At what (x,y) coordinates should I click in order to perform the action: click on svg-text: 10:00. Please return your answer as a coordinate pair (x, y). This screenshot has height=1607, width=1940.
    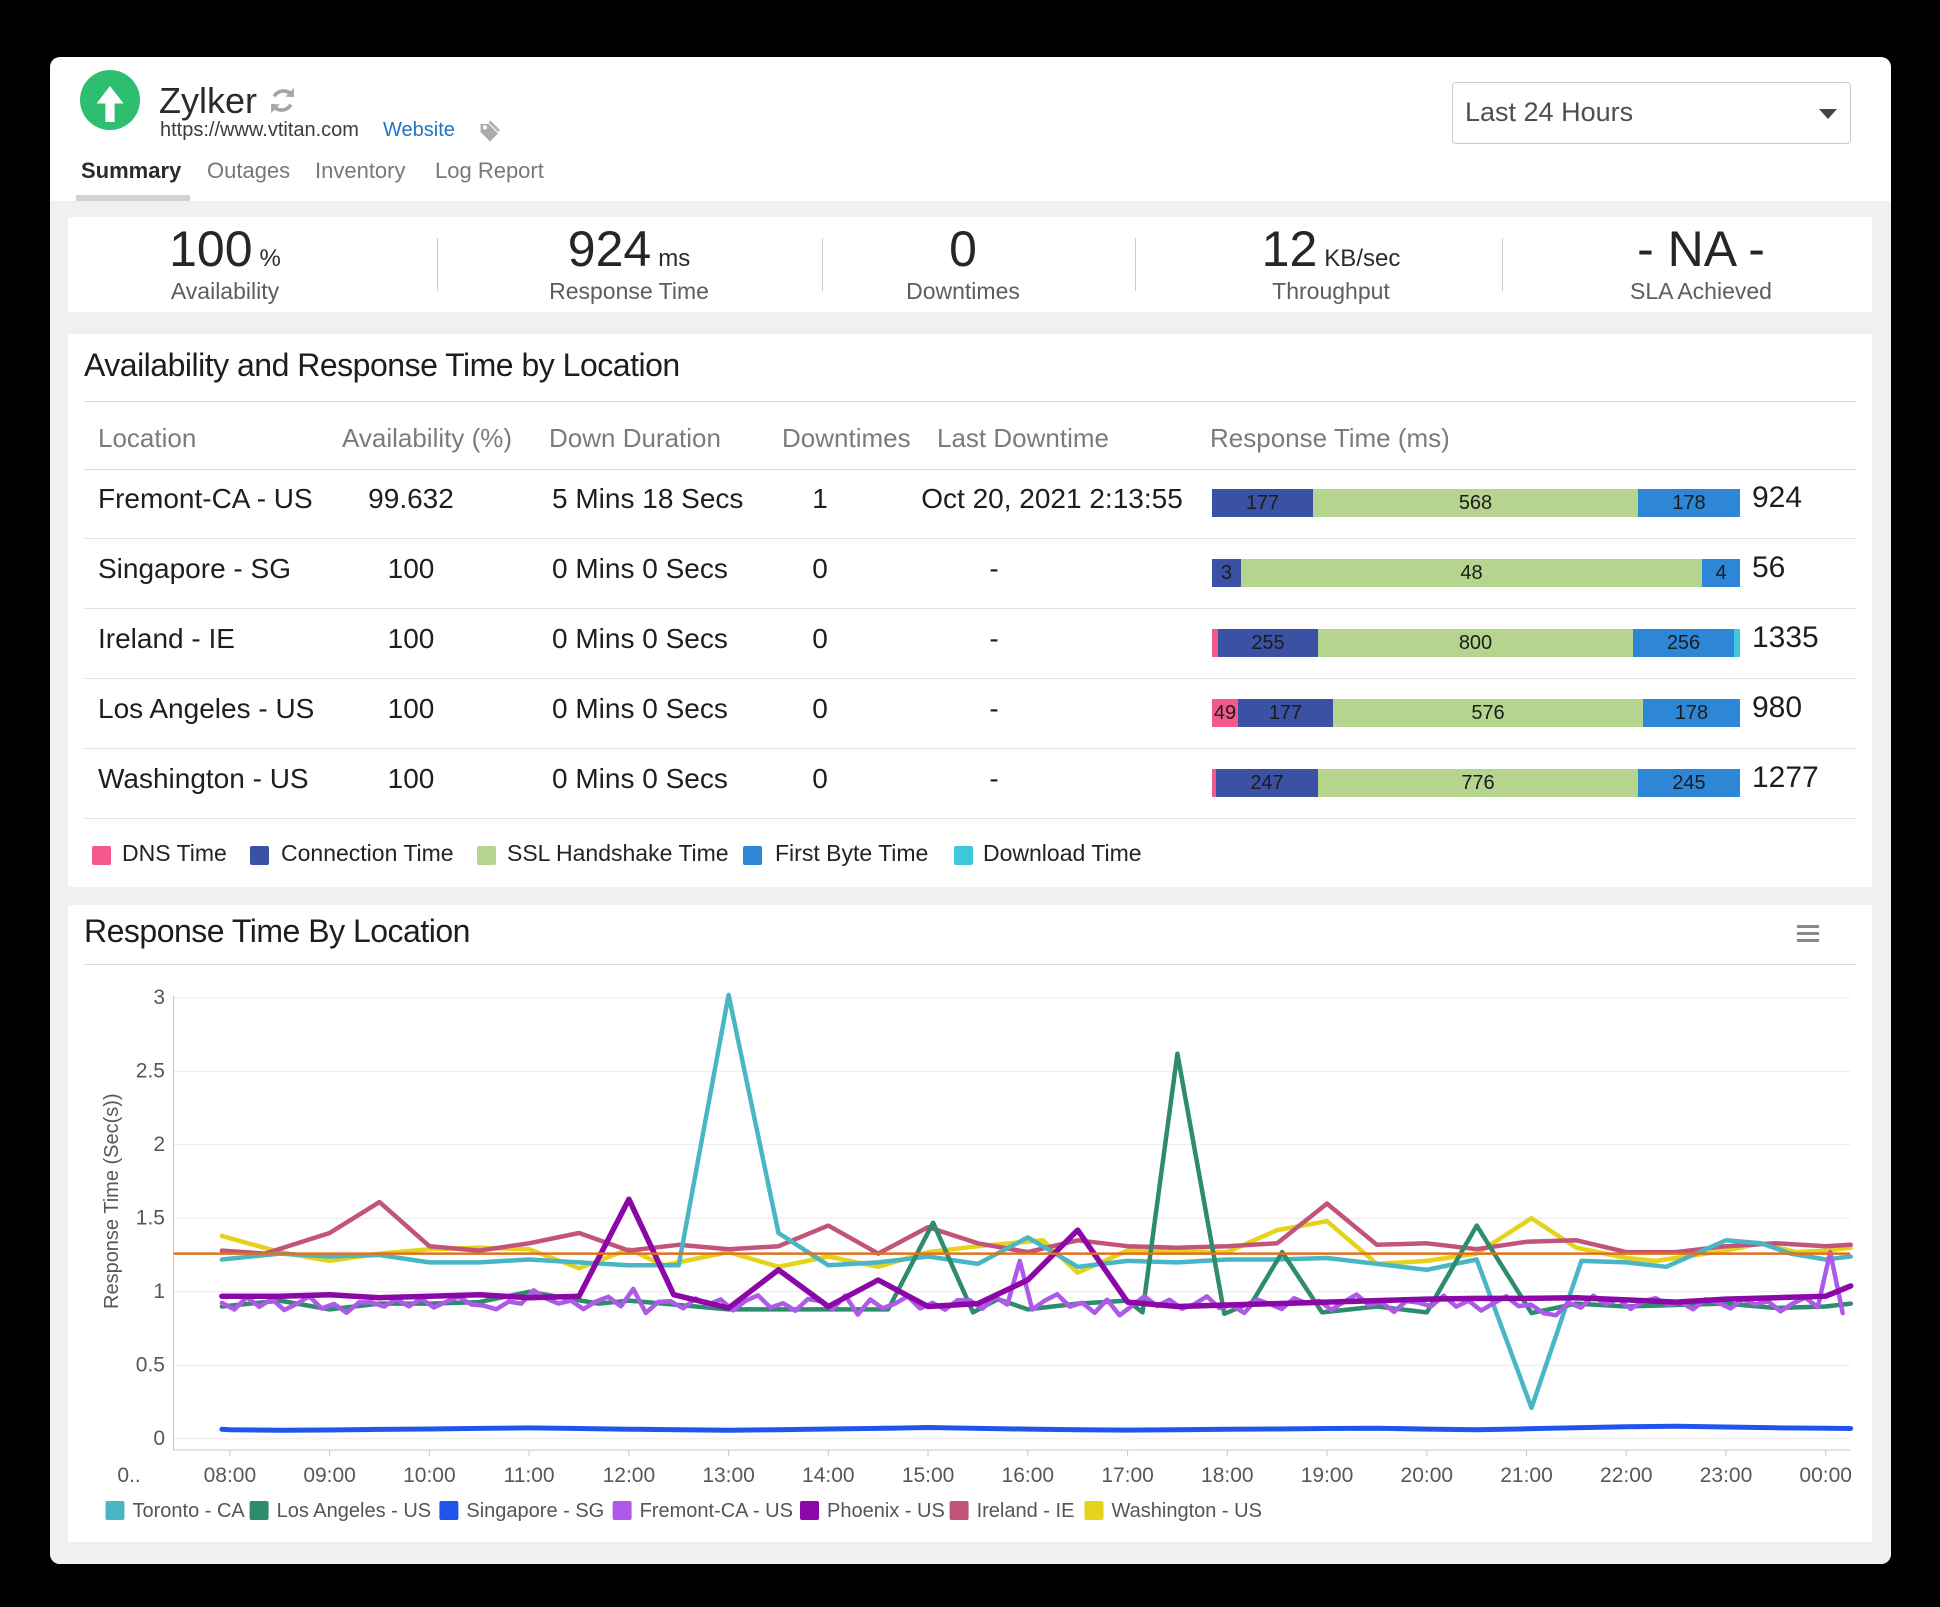
    Looking at the image, I should click on (429, 1475).